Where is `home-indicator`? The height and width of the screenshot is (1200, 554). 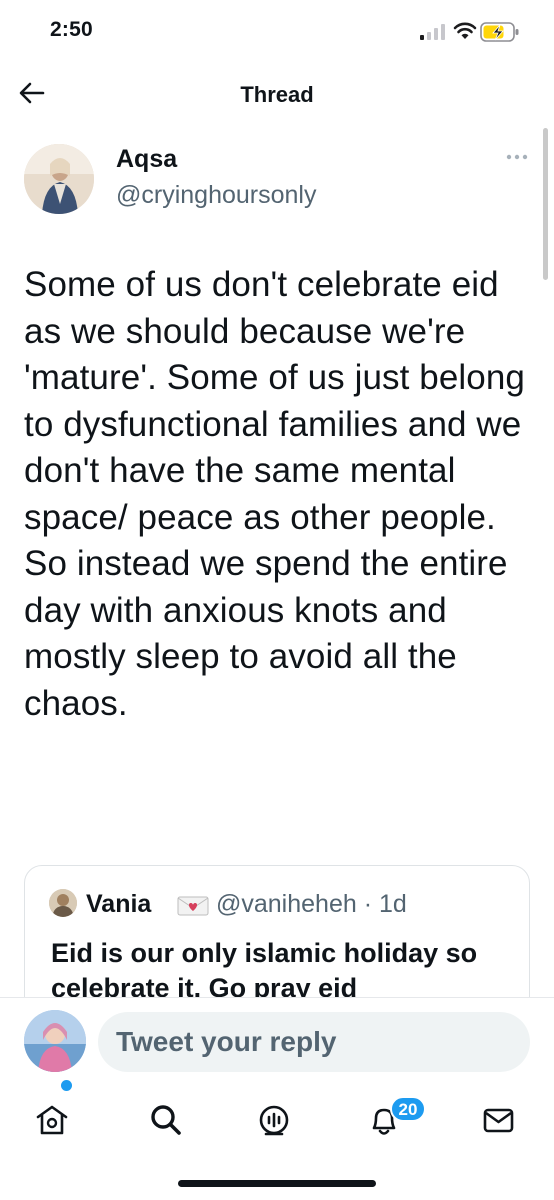 home-indicator is located at coordinates (277, 1183).